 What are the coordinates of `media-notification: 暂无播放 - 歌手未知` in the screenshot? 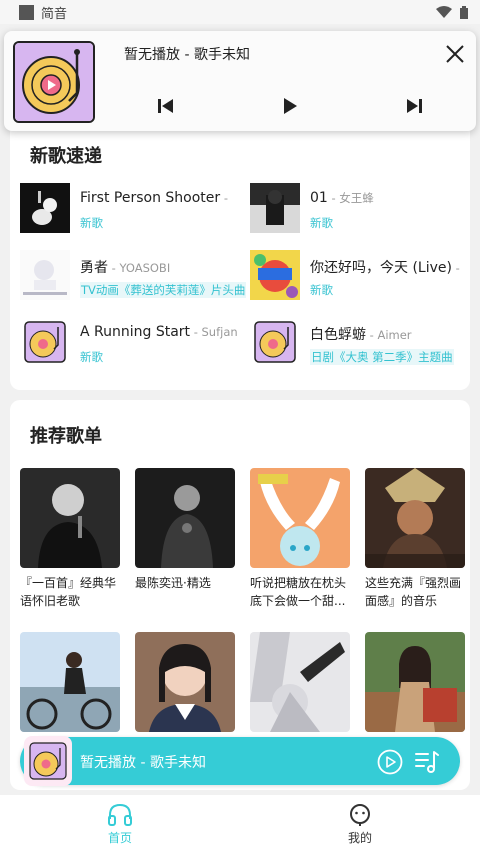 It's located at (240, 81).